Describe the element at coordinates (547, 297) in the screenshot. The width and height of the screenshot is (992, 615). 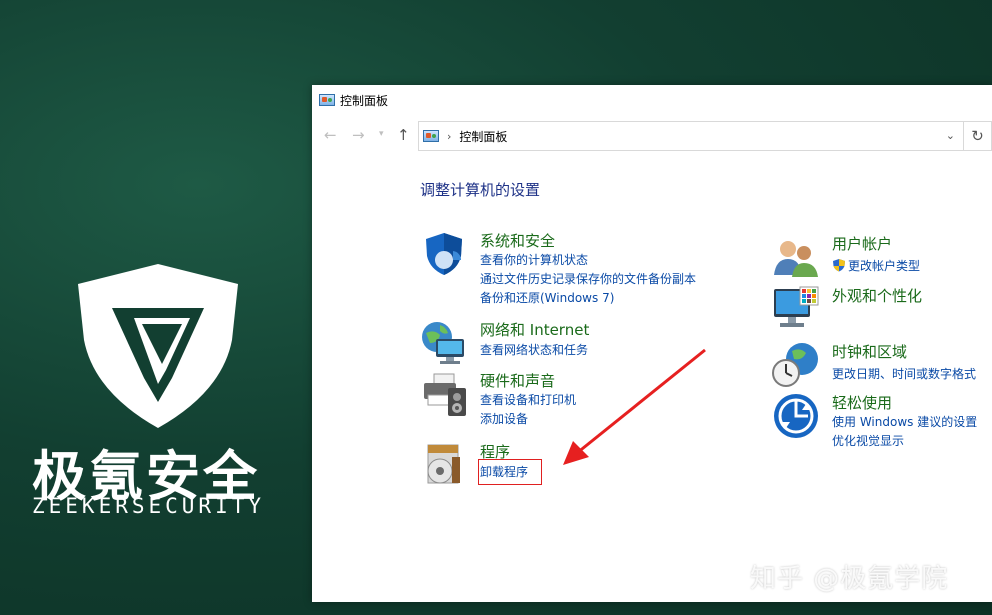
I see `link-backup-restore: 备份和还原(Windows 7)` at that location.